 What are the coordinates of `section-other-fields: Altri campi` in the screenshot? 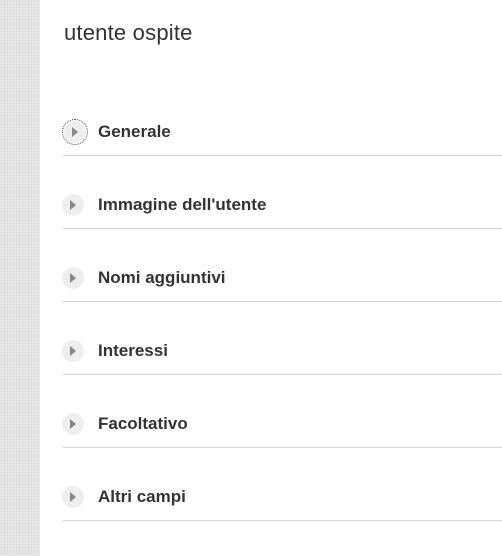 It's located at (282, 497).